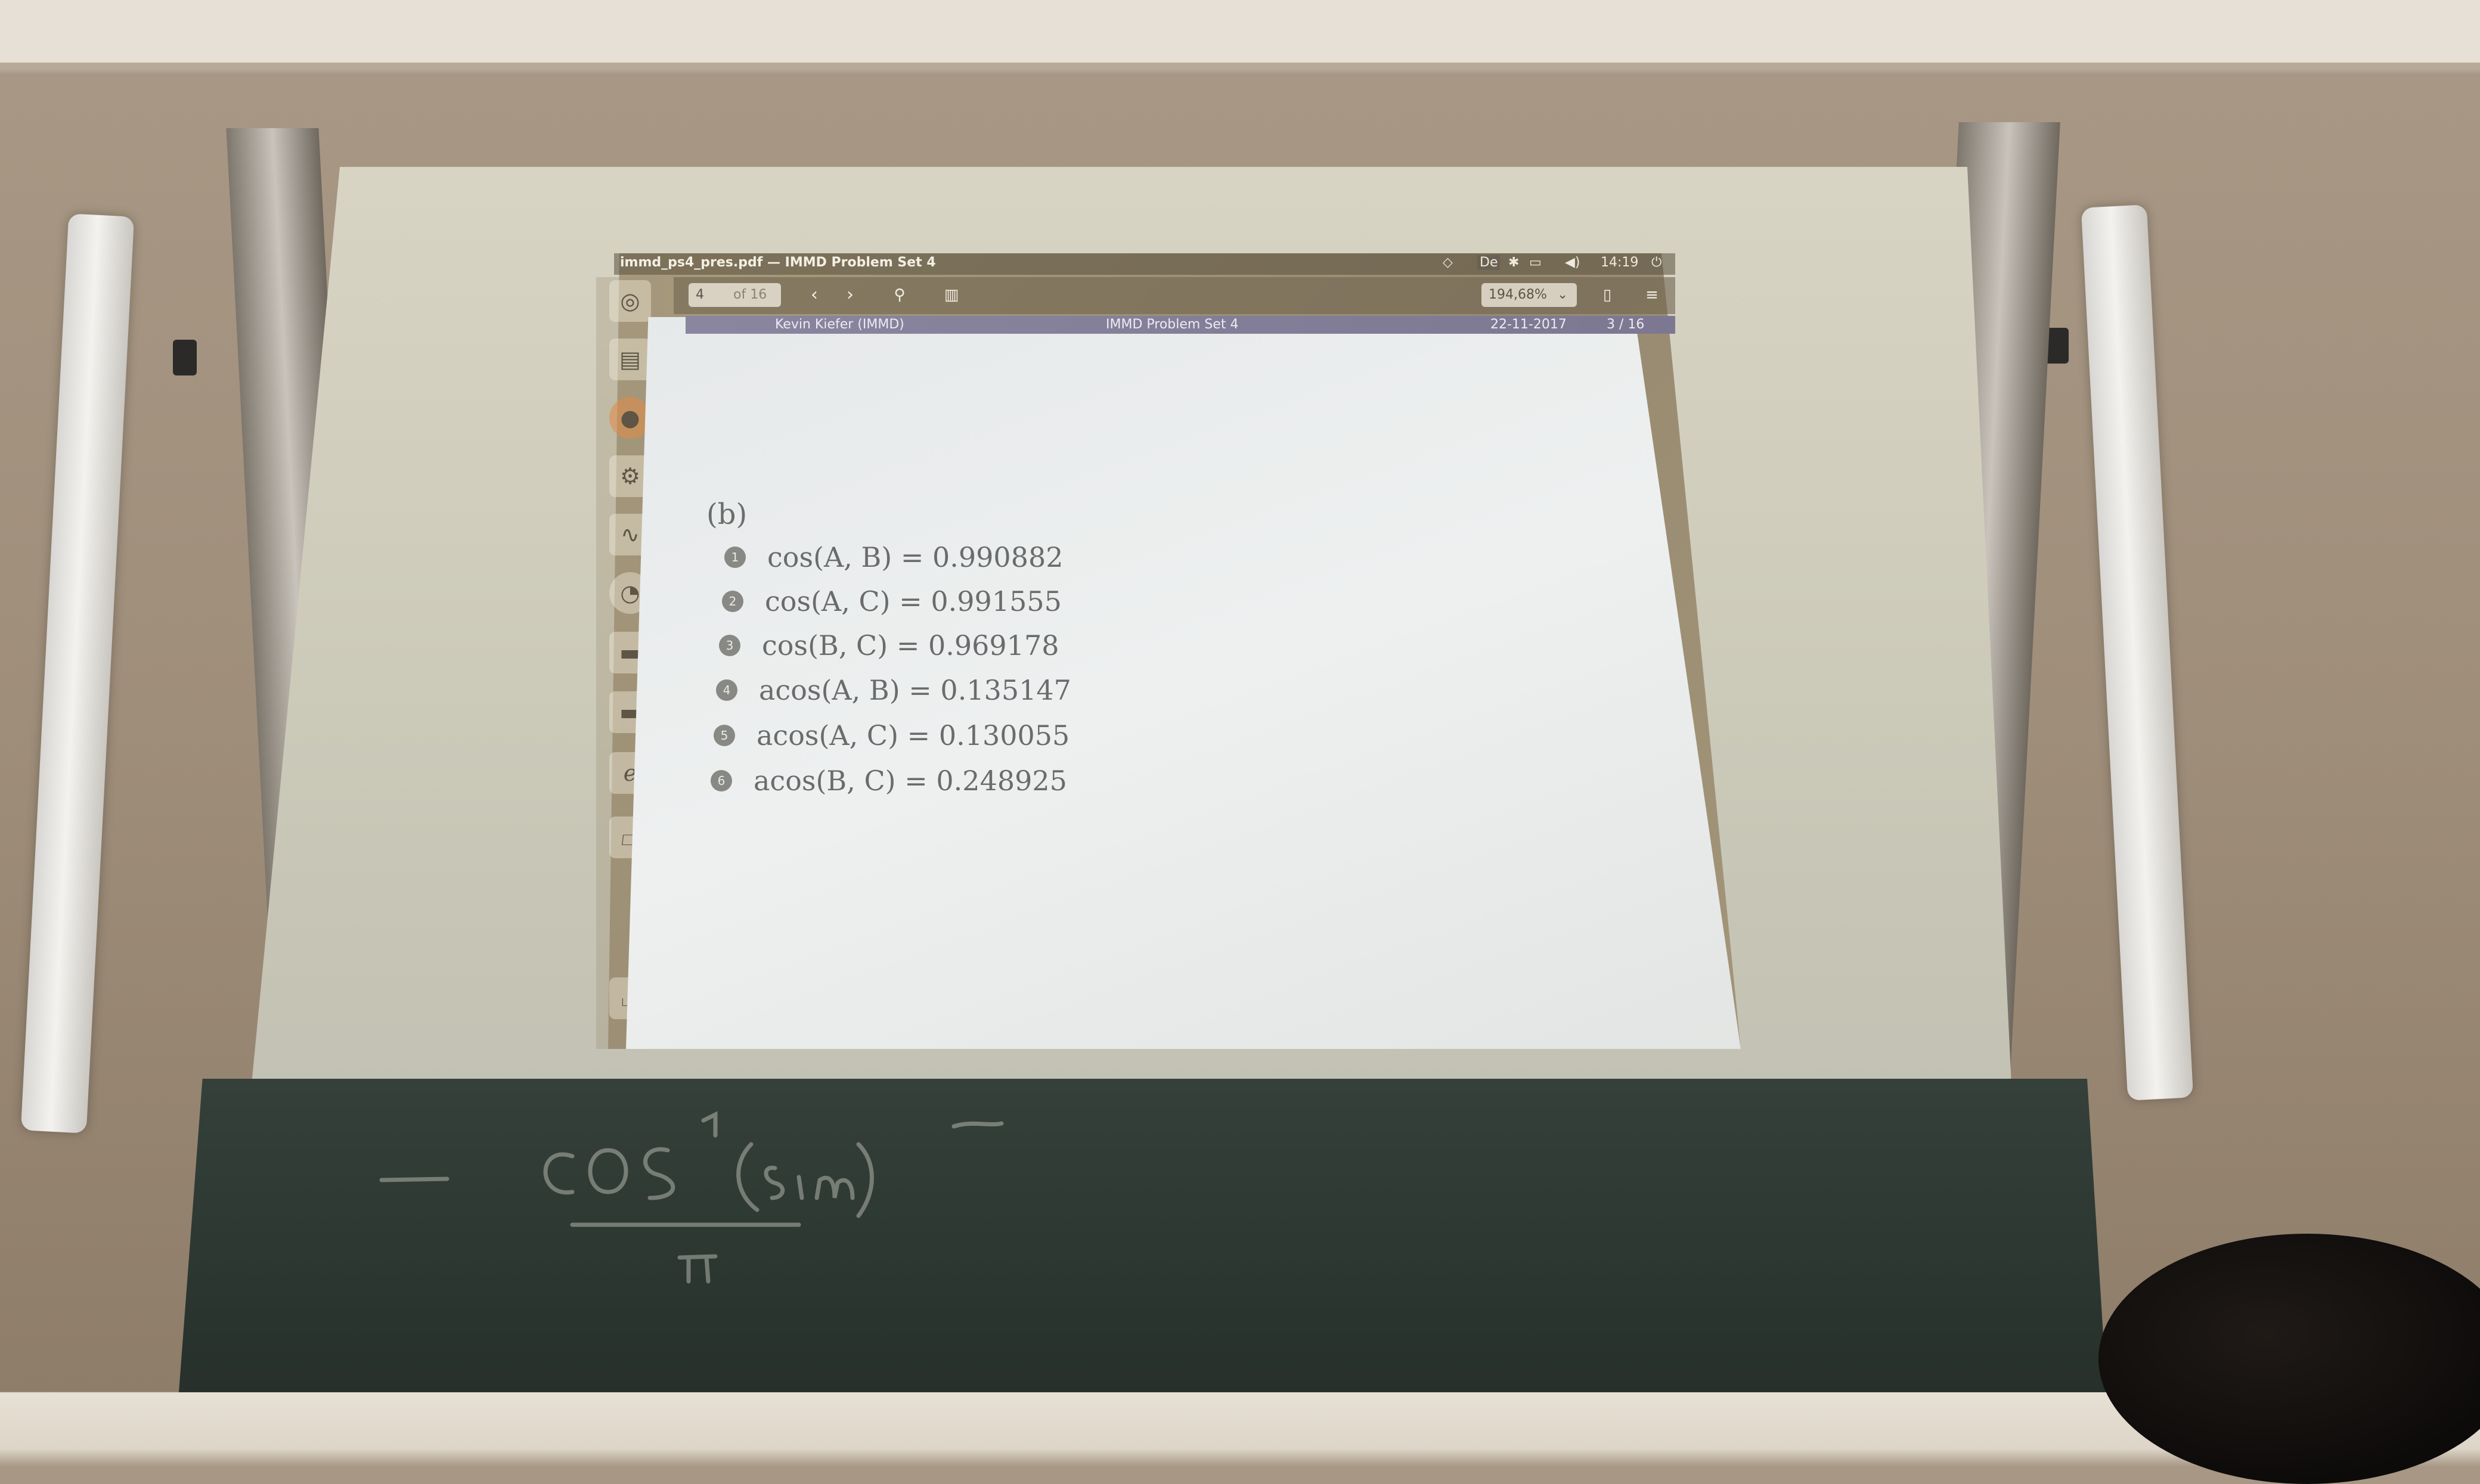 This screenshot has width=2480, height=1484. Describe the element at coordinates (839, 325) in the screenshot. I see `slide-author: Kevin Kiefer (IMMD)` at that location.